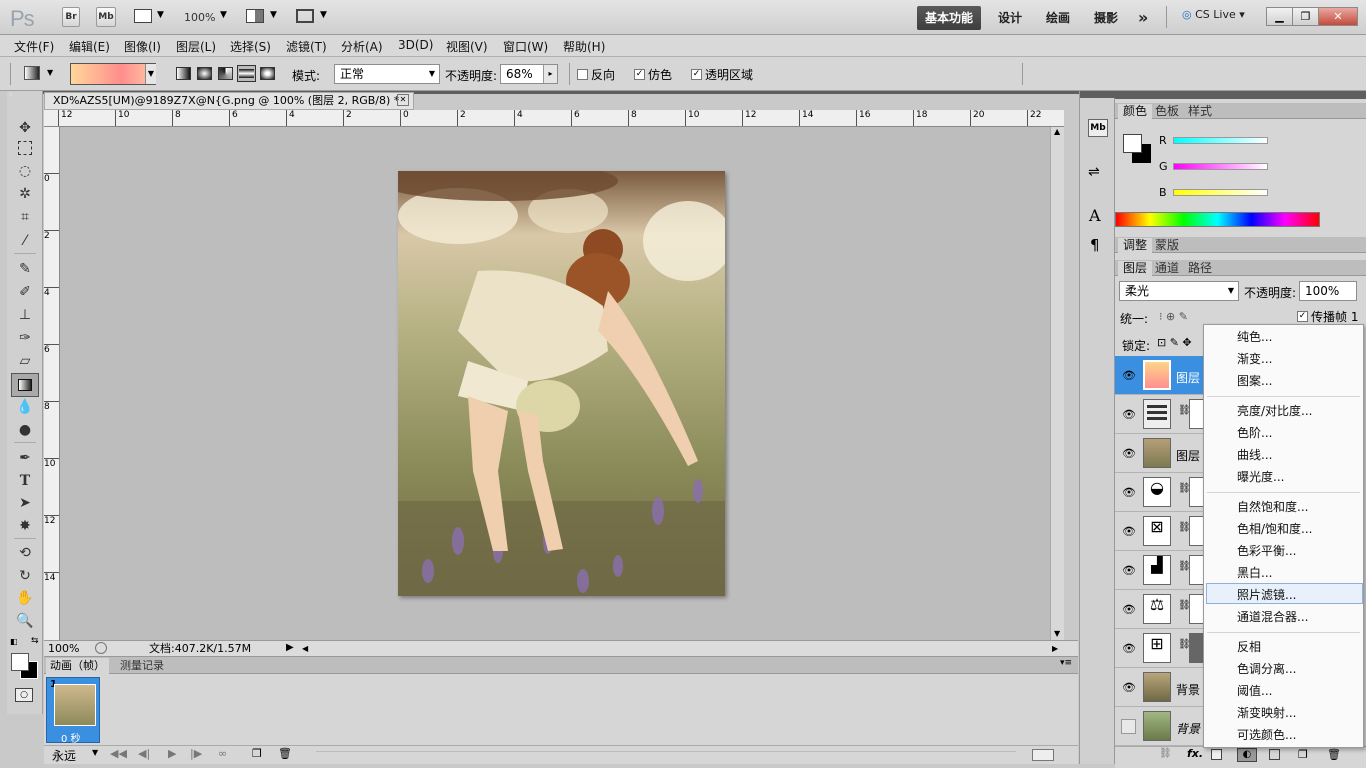 This screenshot has height=768, width=1366. I want to click on transparency-checkbox: ✓, so click(696, 74).